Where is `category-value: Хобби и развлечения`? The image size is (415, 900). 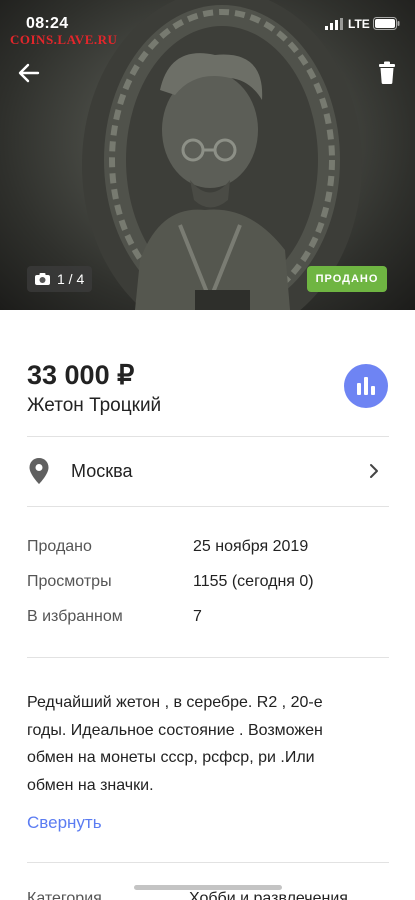
category-value: Хобби и развлечения is located at coordinates (268, 895).